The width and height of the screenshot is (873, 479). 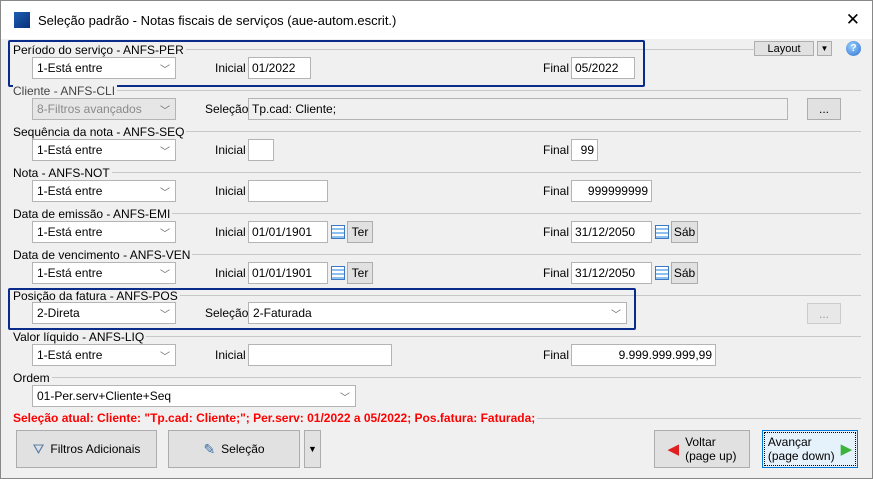 I want to click on cliente-label: Cliente - ANFS-CLI, so click(x=65, y=91).